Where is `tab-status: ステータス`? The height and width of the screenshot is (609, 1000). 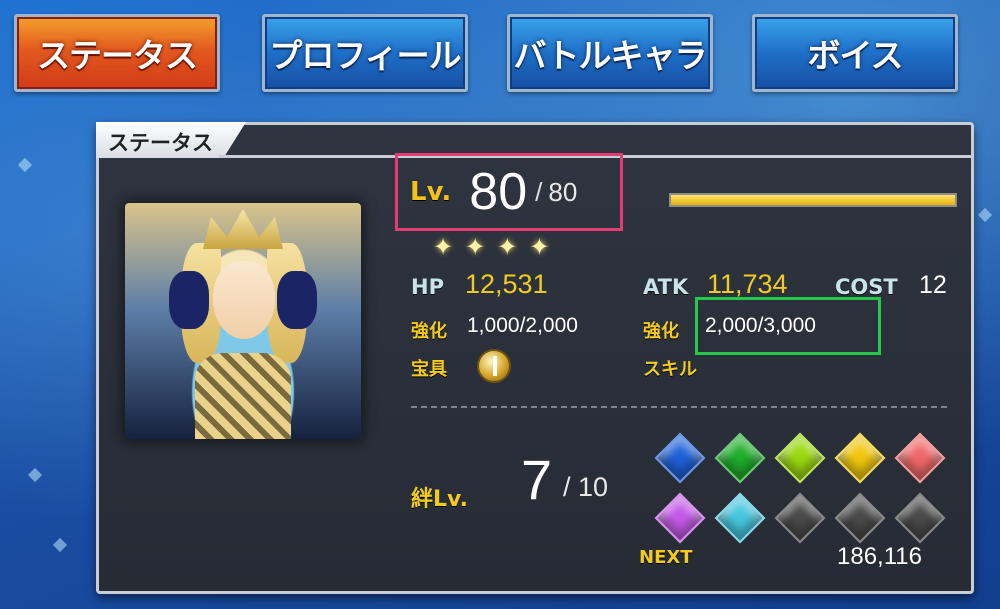
tab-status: ステータス is located at coordinates (117, 53).